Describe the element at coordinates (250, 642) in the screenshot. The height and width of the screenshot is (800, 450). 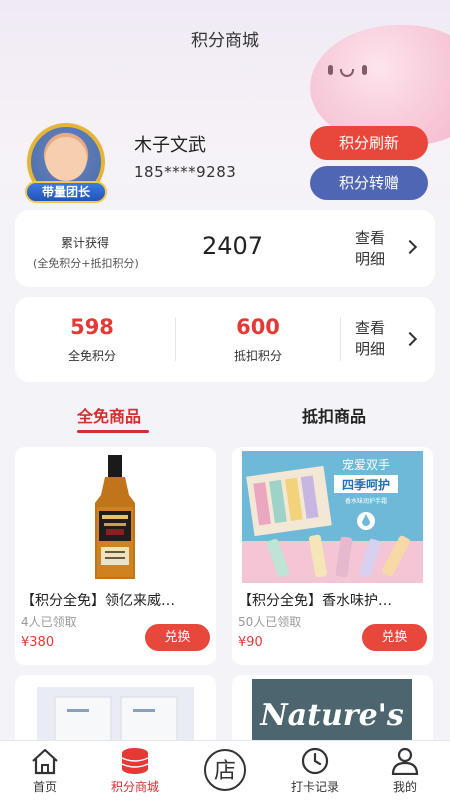
I see `product-price: ¥90` at that location.